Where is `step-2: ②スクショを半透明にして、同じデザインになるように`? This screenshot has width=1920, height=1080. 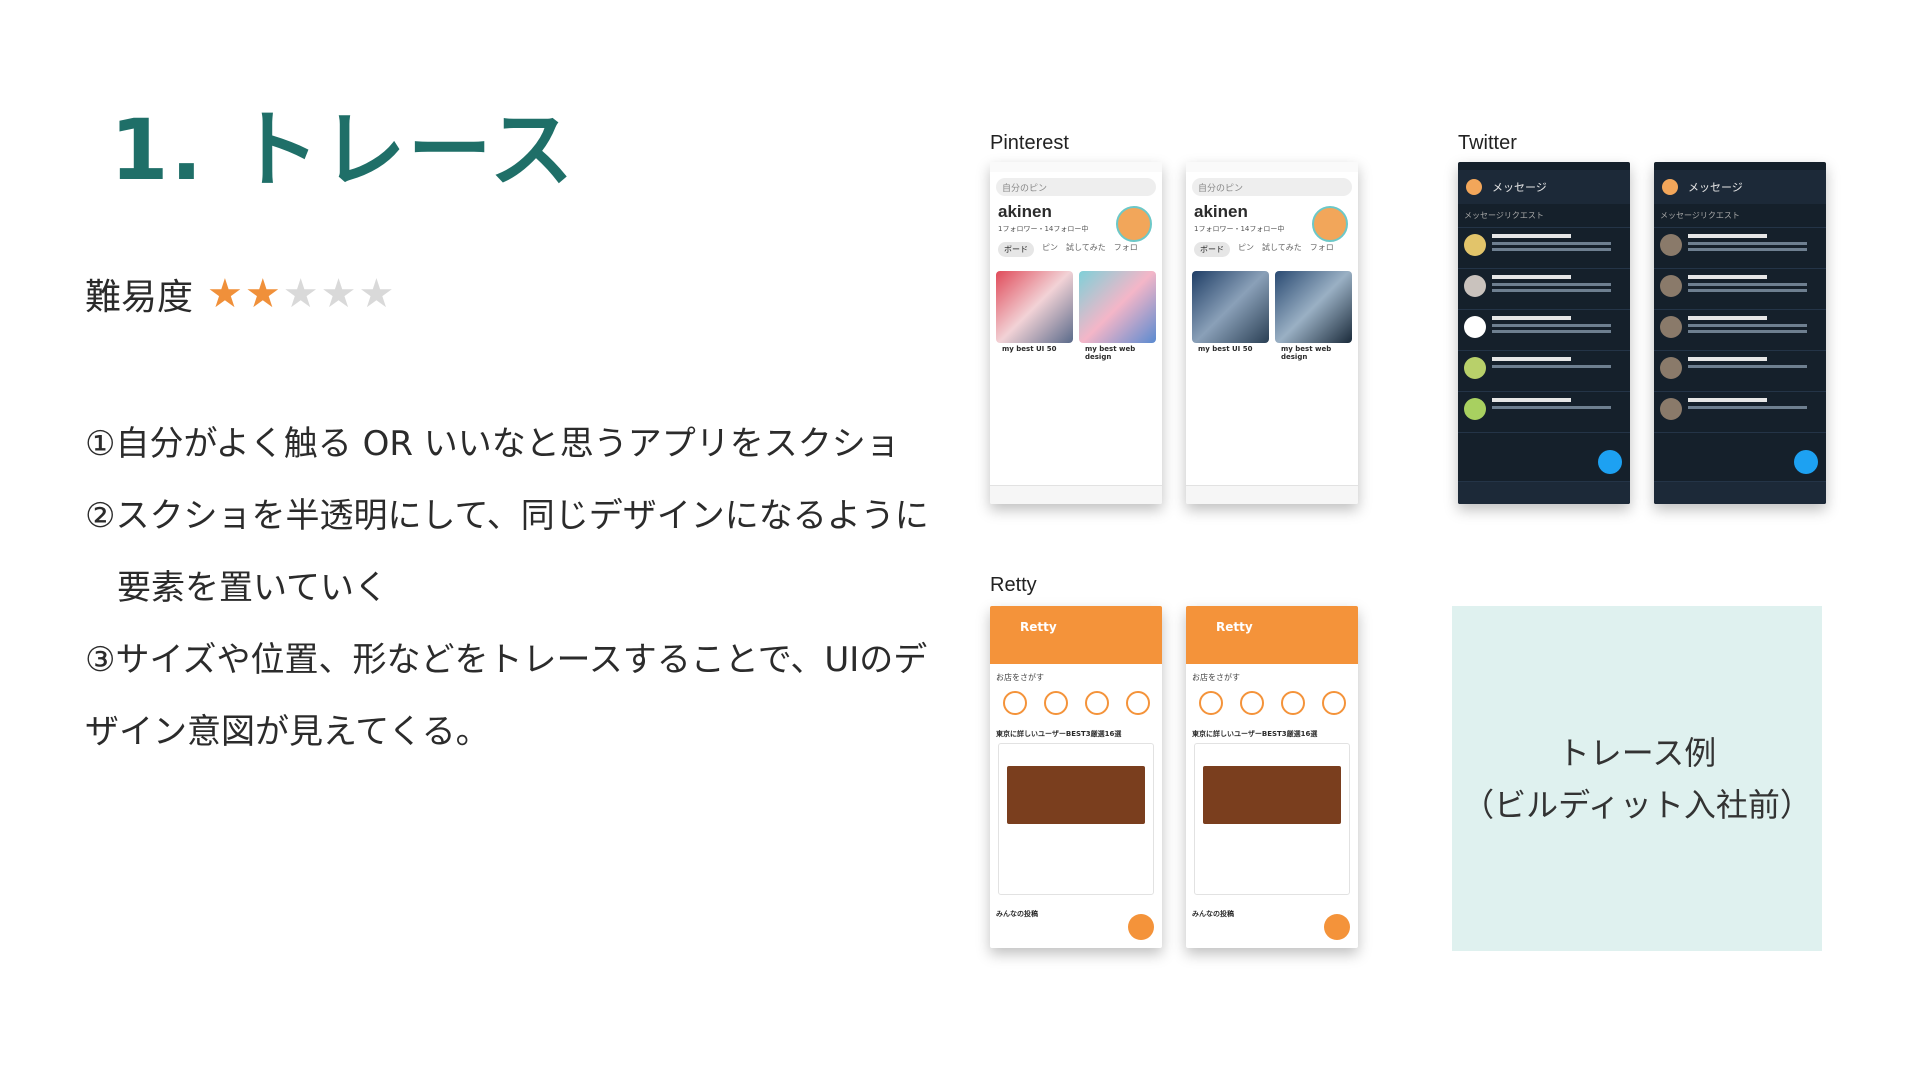
step-2: ②スクショを半透明にして、同じデザインになるように is located at coordinates (507, 516).